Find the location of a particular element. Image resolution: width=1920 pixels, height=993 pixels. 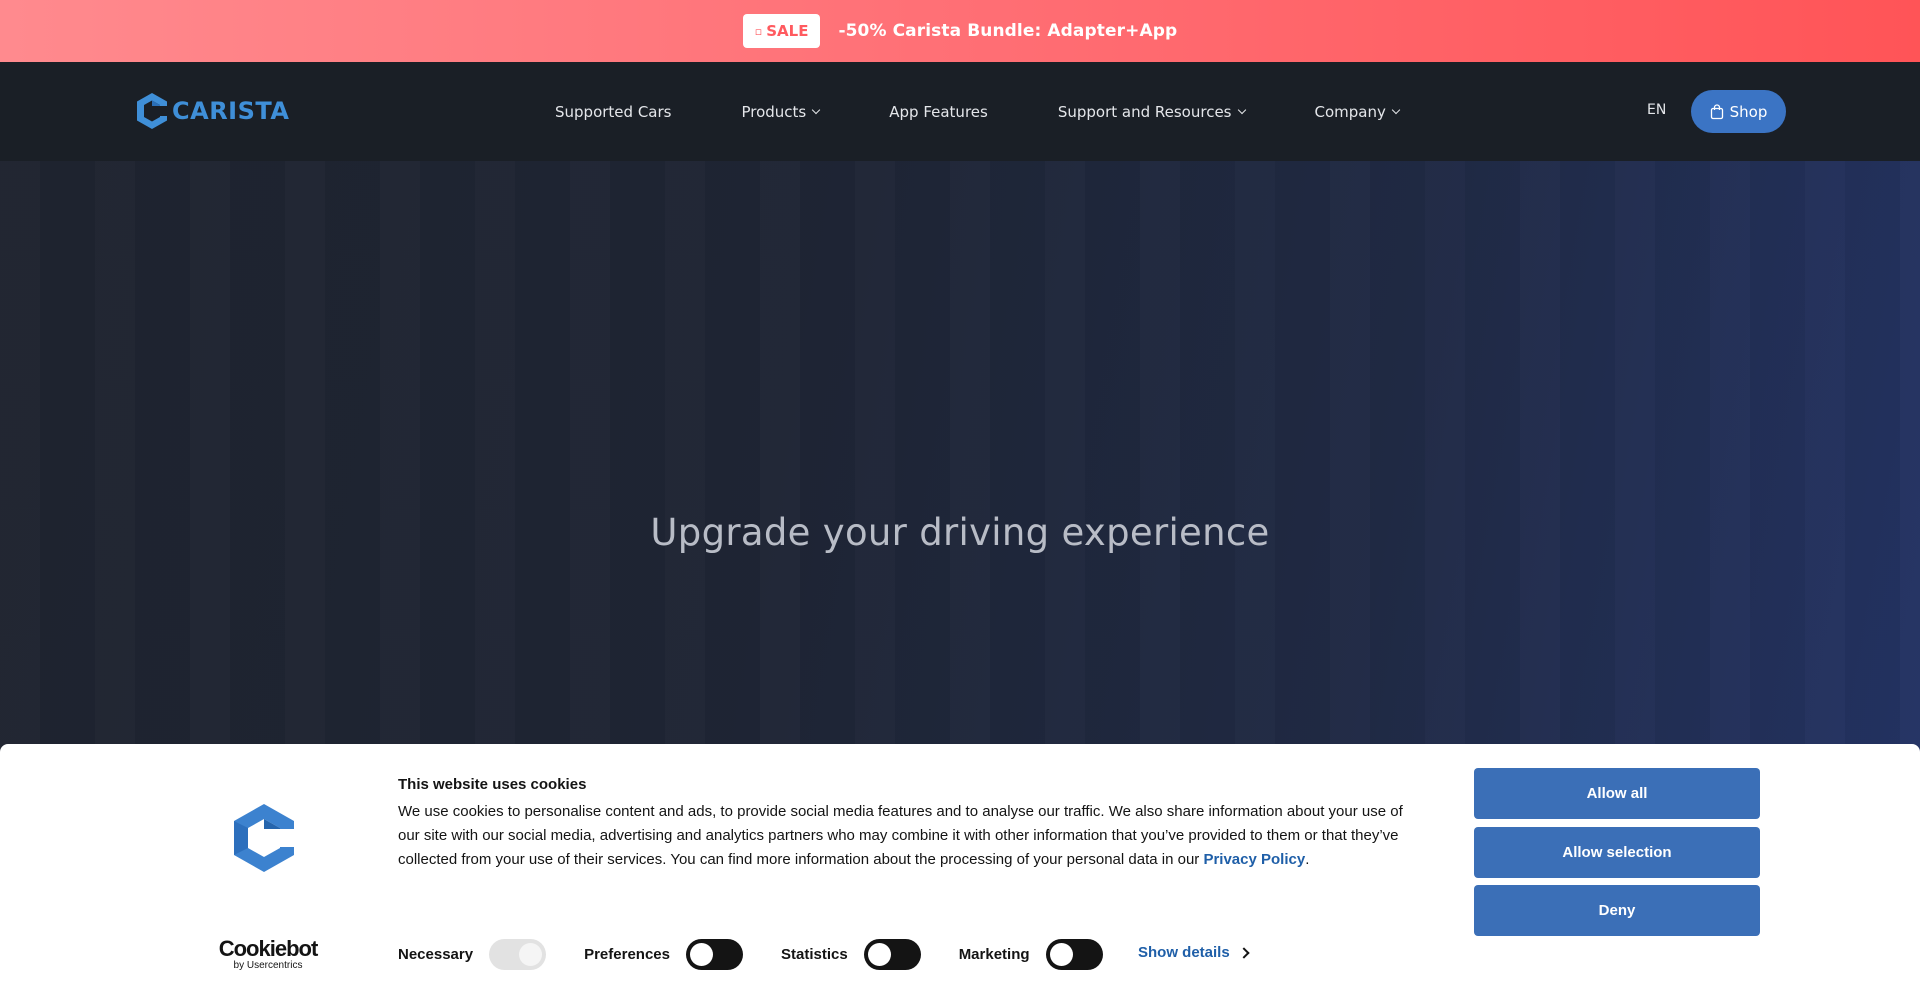

privacy-policy-link: Privacy Policy is located at coordinates (1254, 859).